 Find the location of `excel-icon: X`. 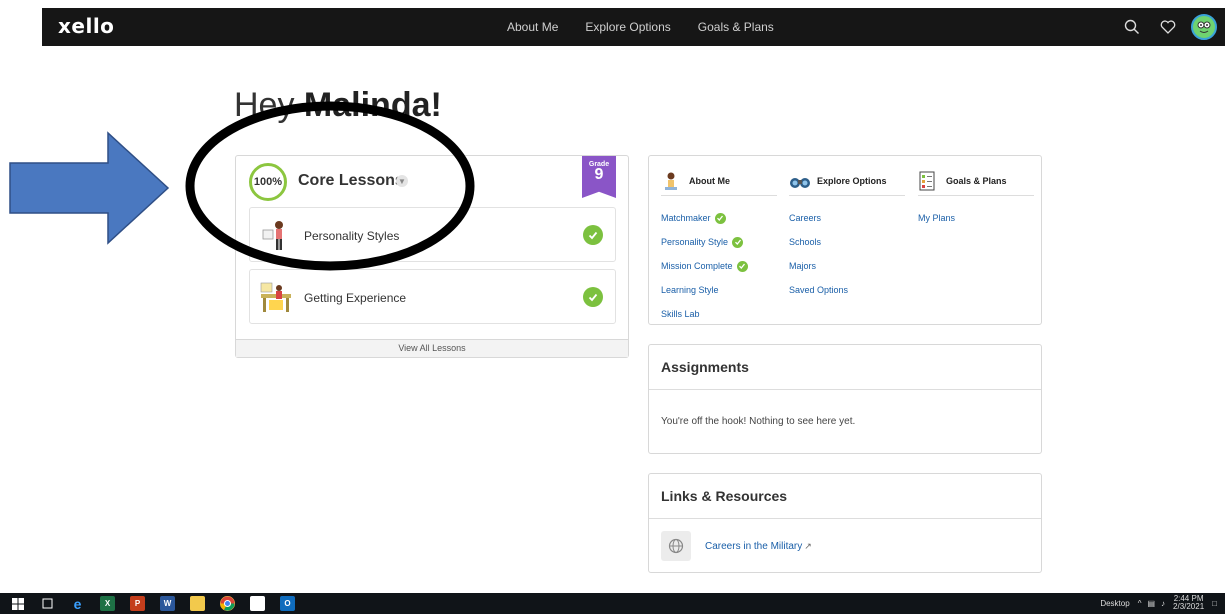

excel-icon: X is located at coordinates (107, 603).